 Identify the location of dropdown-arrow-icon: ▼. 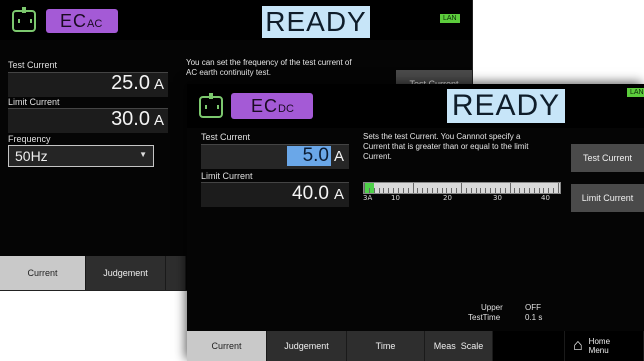
(143, 154).